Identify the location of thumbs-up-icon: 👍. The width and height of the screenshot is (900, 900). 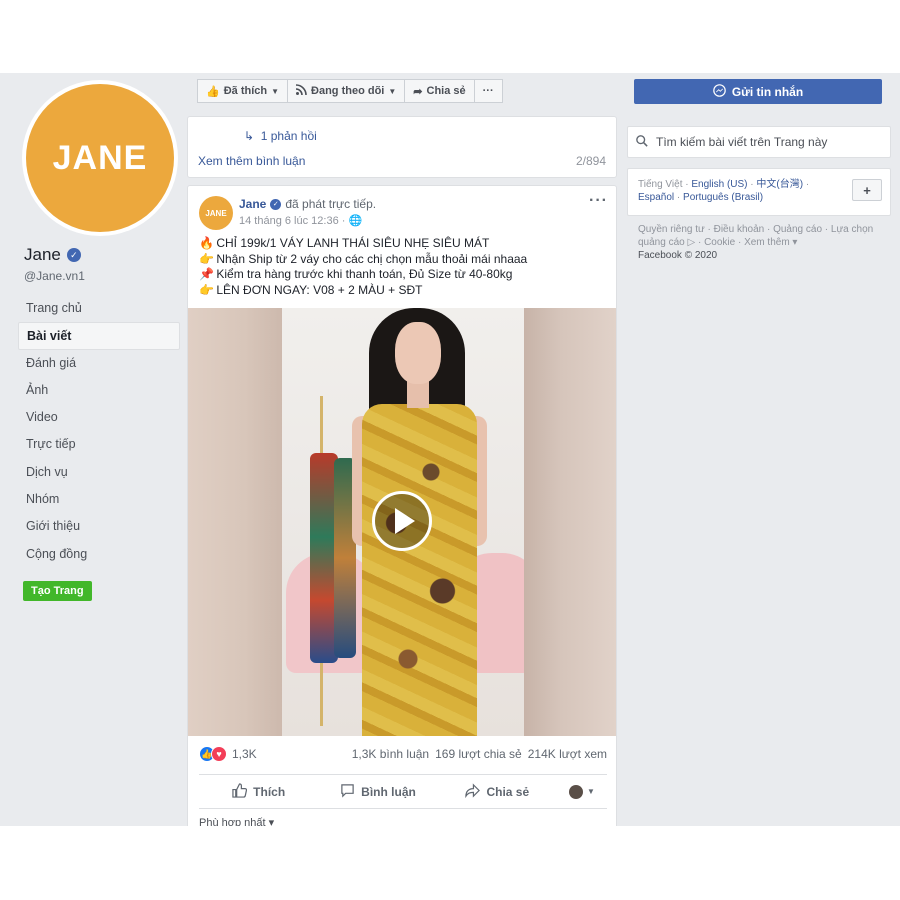
(213, 91).